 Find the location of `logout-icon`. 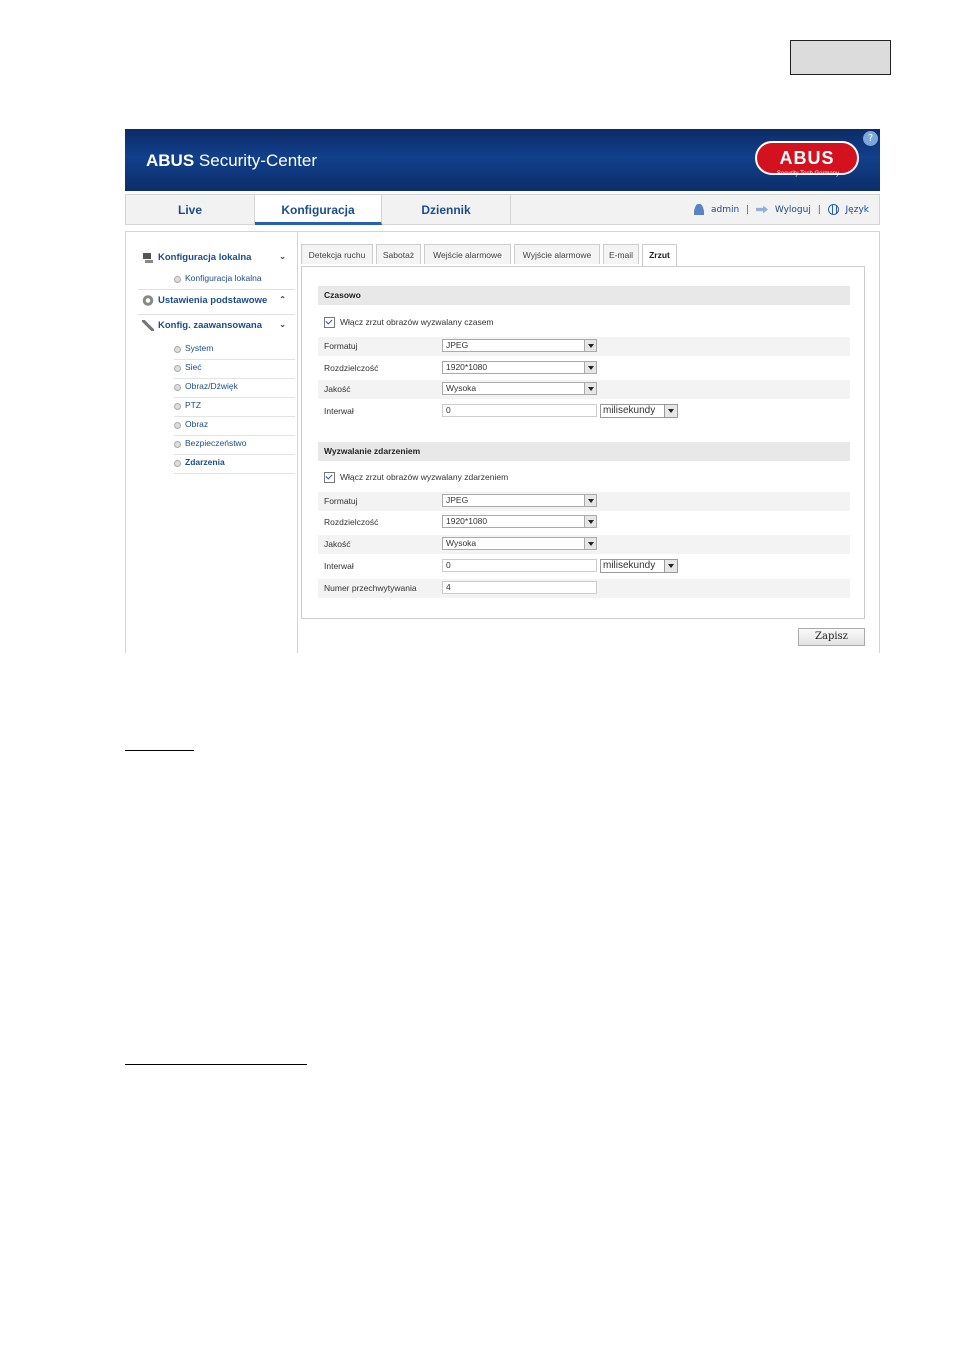

logout-icon is located at coordinates (761, 209).